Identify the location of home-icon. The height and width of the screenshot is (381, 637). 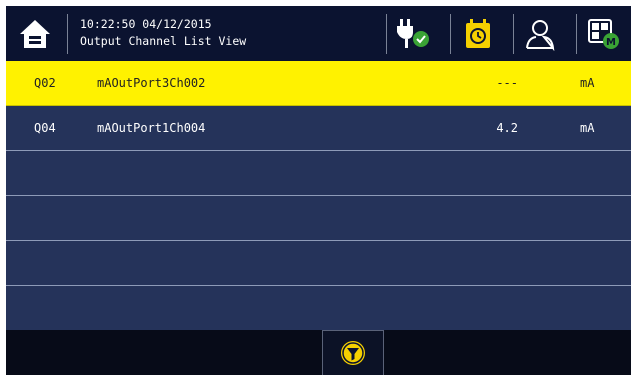
(35, 34).